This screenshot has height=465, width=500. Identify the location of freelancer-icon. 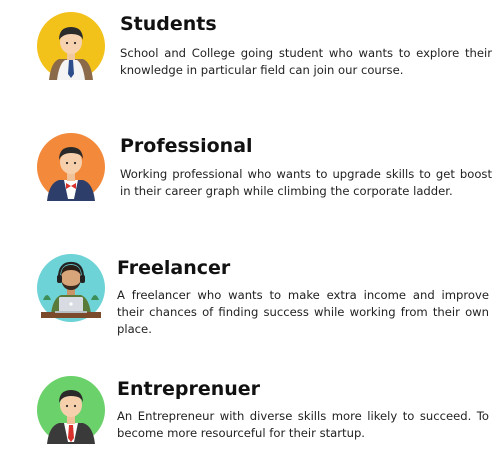
(71, 288).